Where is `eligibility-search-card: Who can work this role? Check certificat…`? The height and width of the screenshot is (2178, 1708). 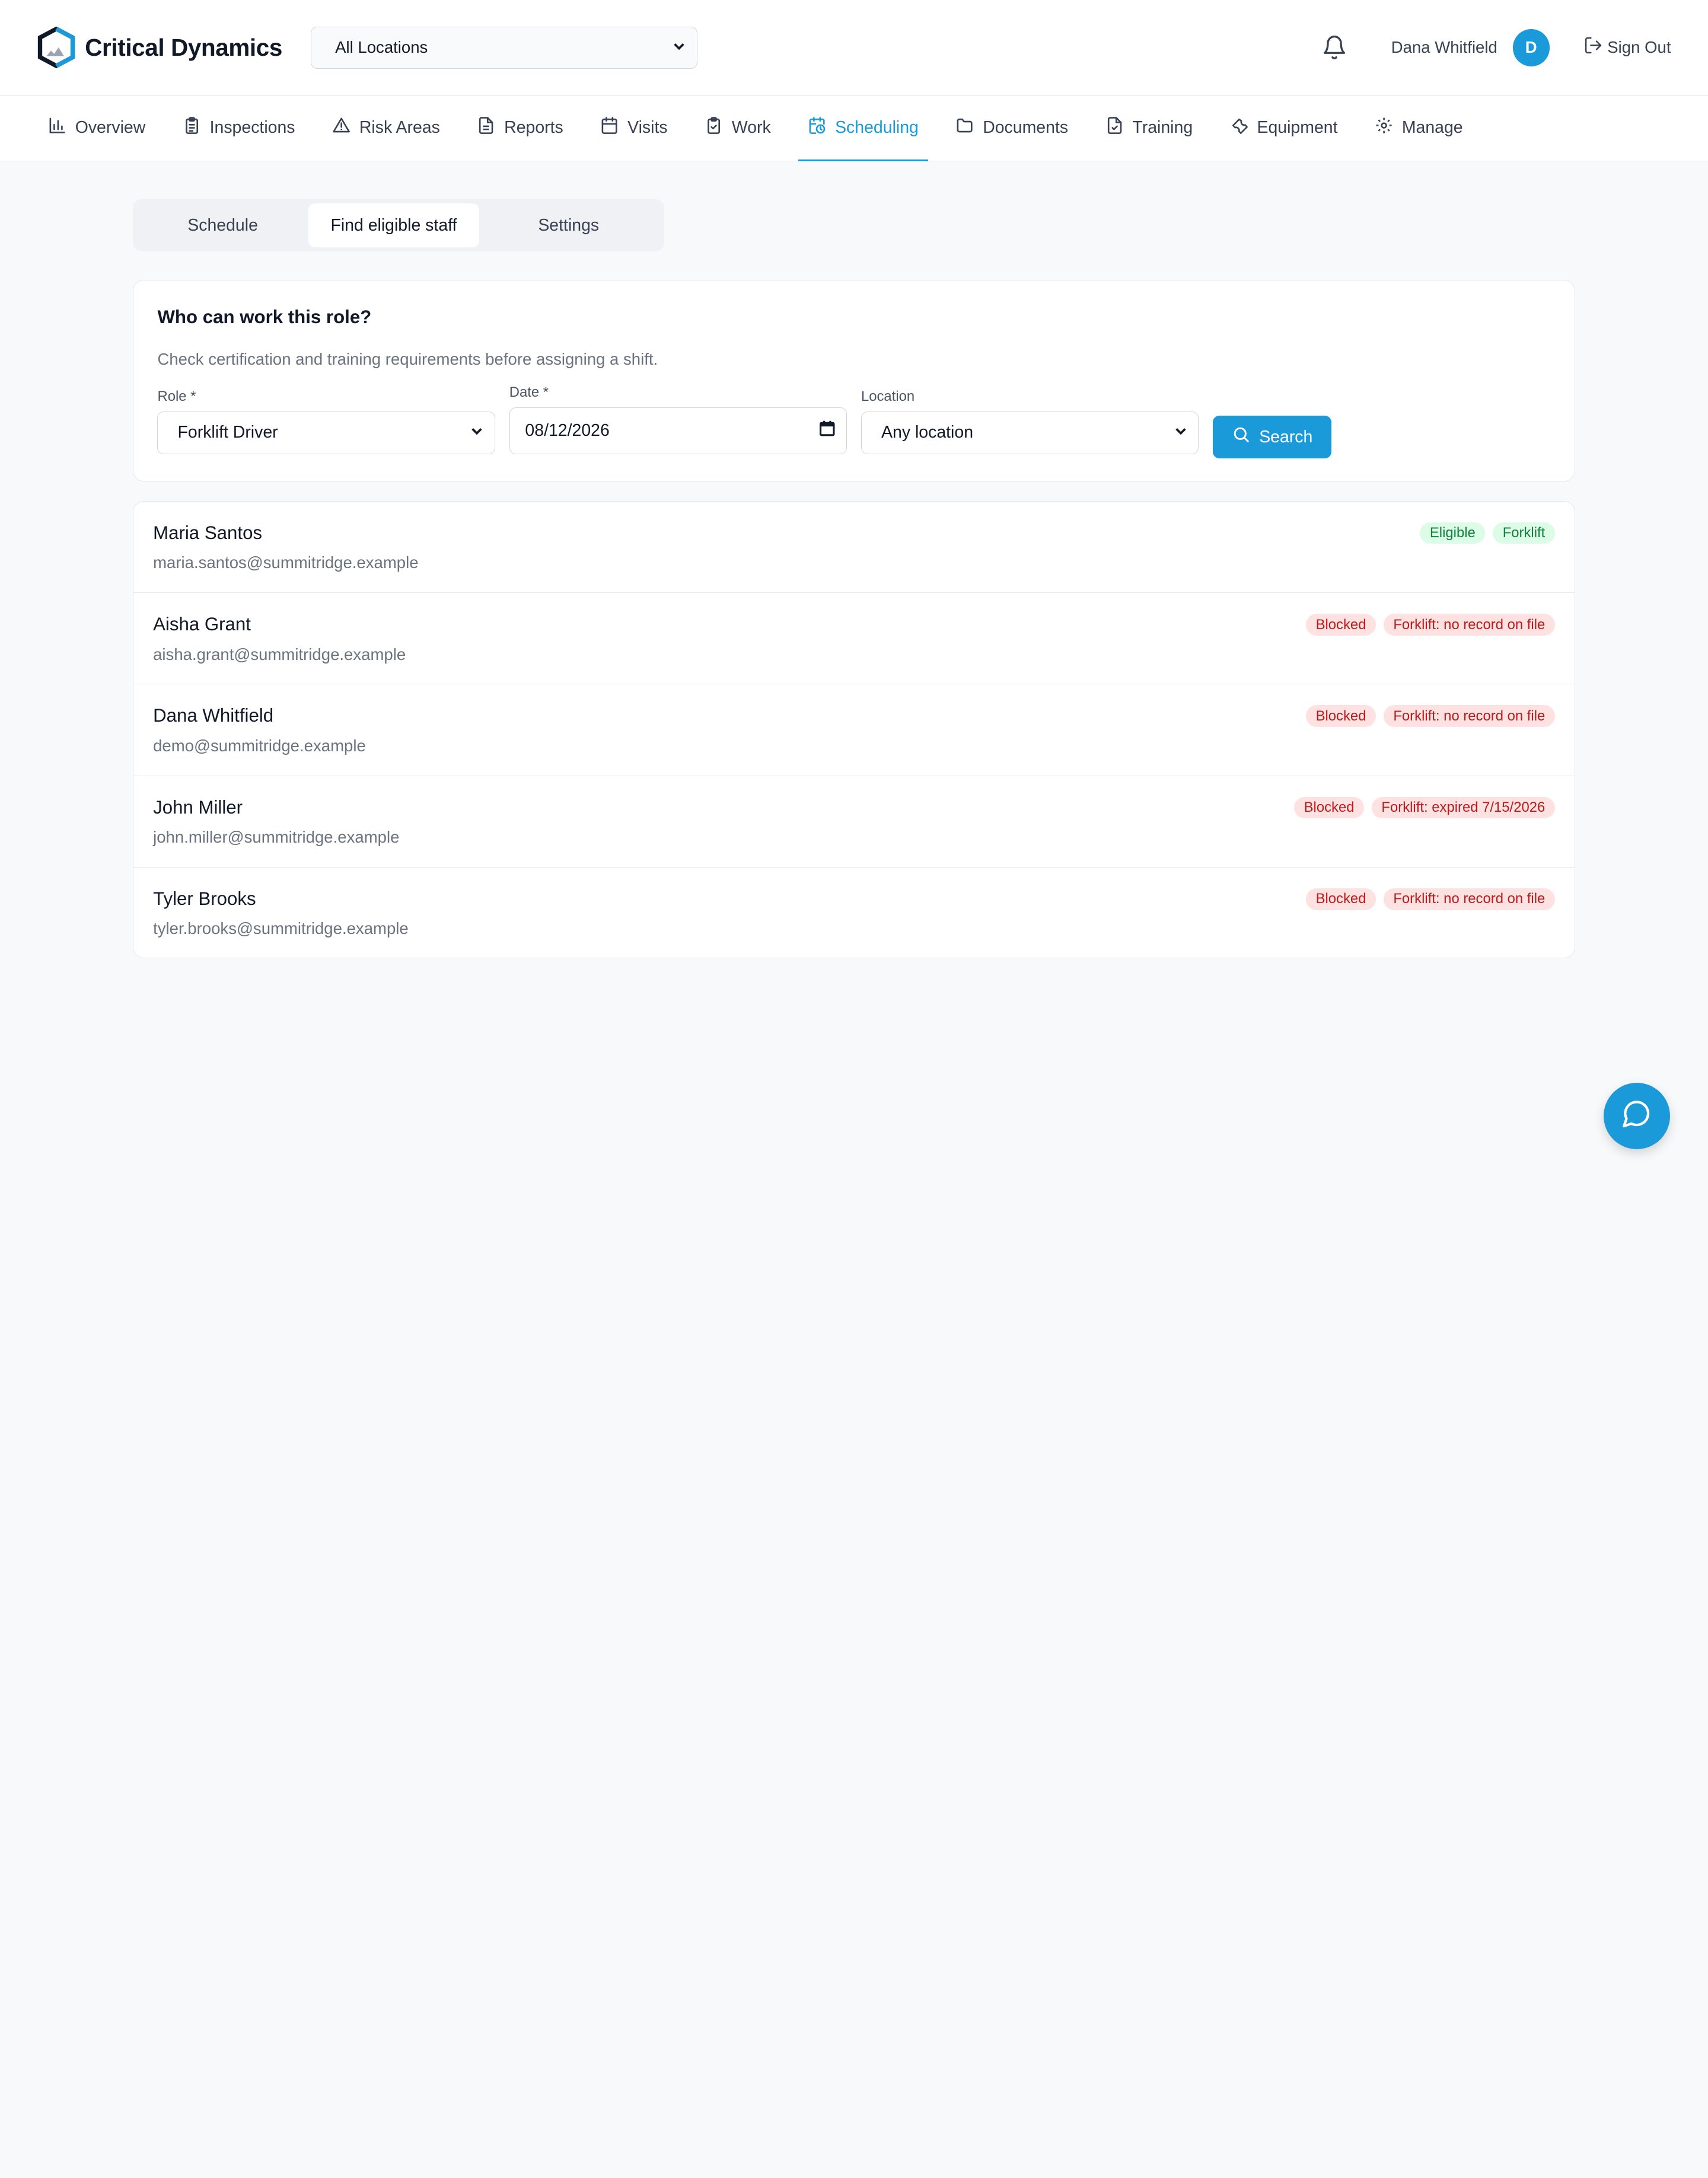 eligibility-search-card: Who can work this role? Check certificat… is located at coordinates (854, 380).